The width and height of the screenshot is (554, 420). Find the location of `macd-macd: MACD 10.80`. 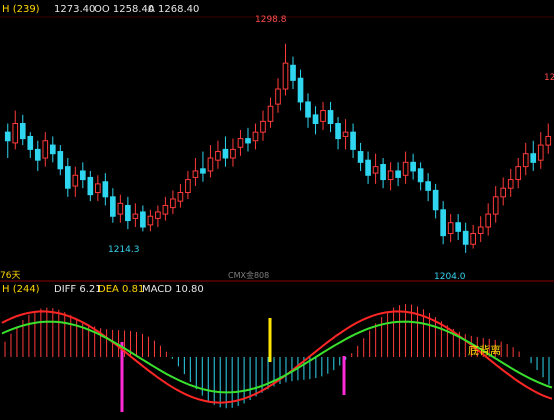

macd-macd: MACD 10.80 is located at coordinates (173, 289).